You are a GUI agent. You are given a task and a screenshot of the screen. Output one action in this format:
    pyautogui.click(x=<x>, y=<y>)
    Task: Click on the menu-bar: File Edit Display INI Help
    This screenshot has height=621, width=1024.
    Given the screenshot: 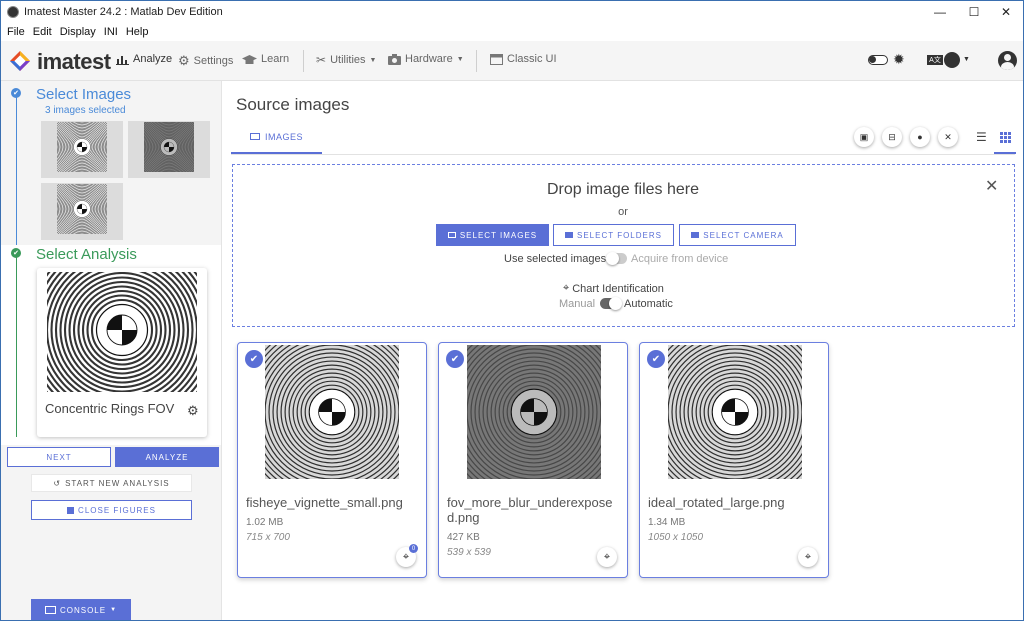 What is the action you would take?
    pyautogui.click(x=512, y=32)
    